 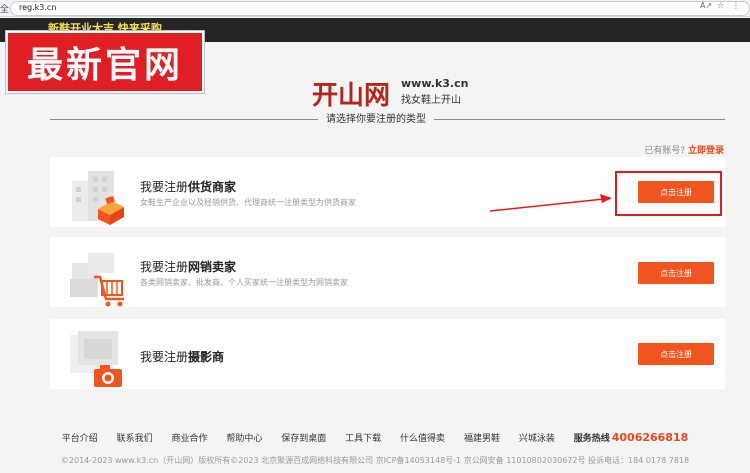 I want to click on read-aloud-icon: A↗, so click(x=706, y=5).